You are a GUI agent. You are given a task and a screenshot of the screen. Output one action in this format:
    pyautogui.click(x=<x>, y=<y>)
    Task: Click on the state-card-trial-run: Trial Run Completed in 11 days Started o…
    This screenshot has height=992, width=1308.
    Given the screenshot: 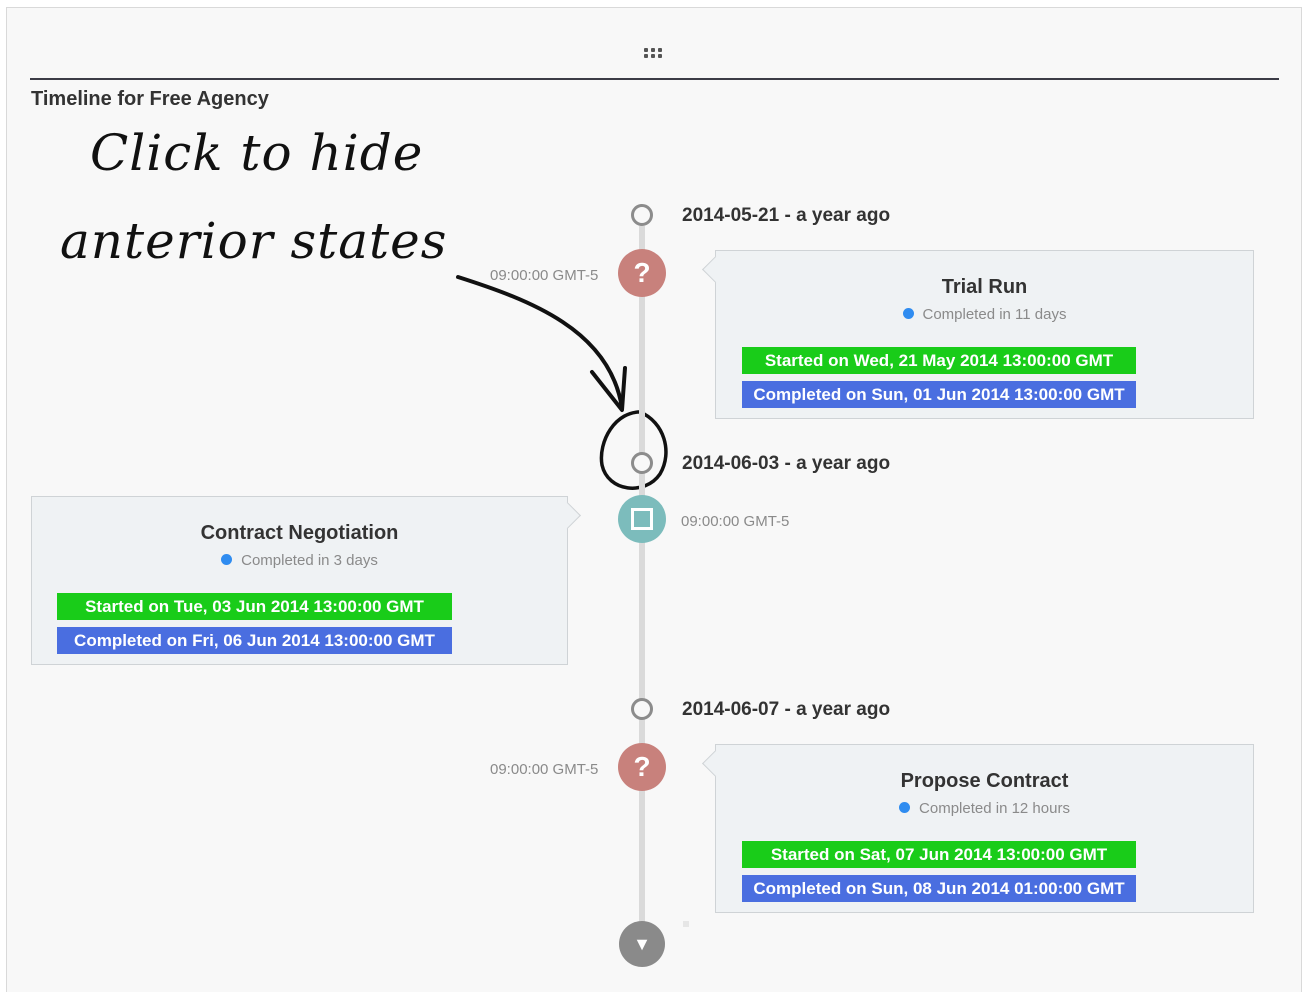 What is the action you would take?
    pyautogui.click(x=984, y=334)
    